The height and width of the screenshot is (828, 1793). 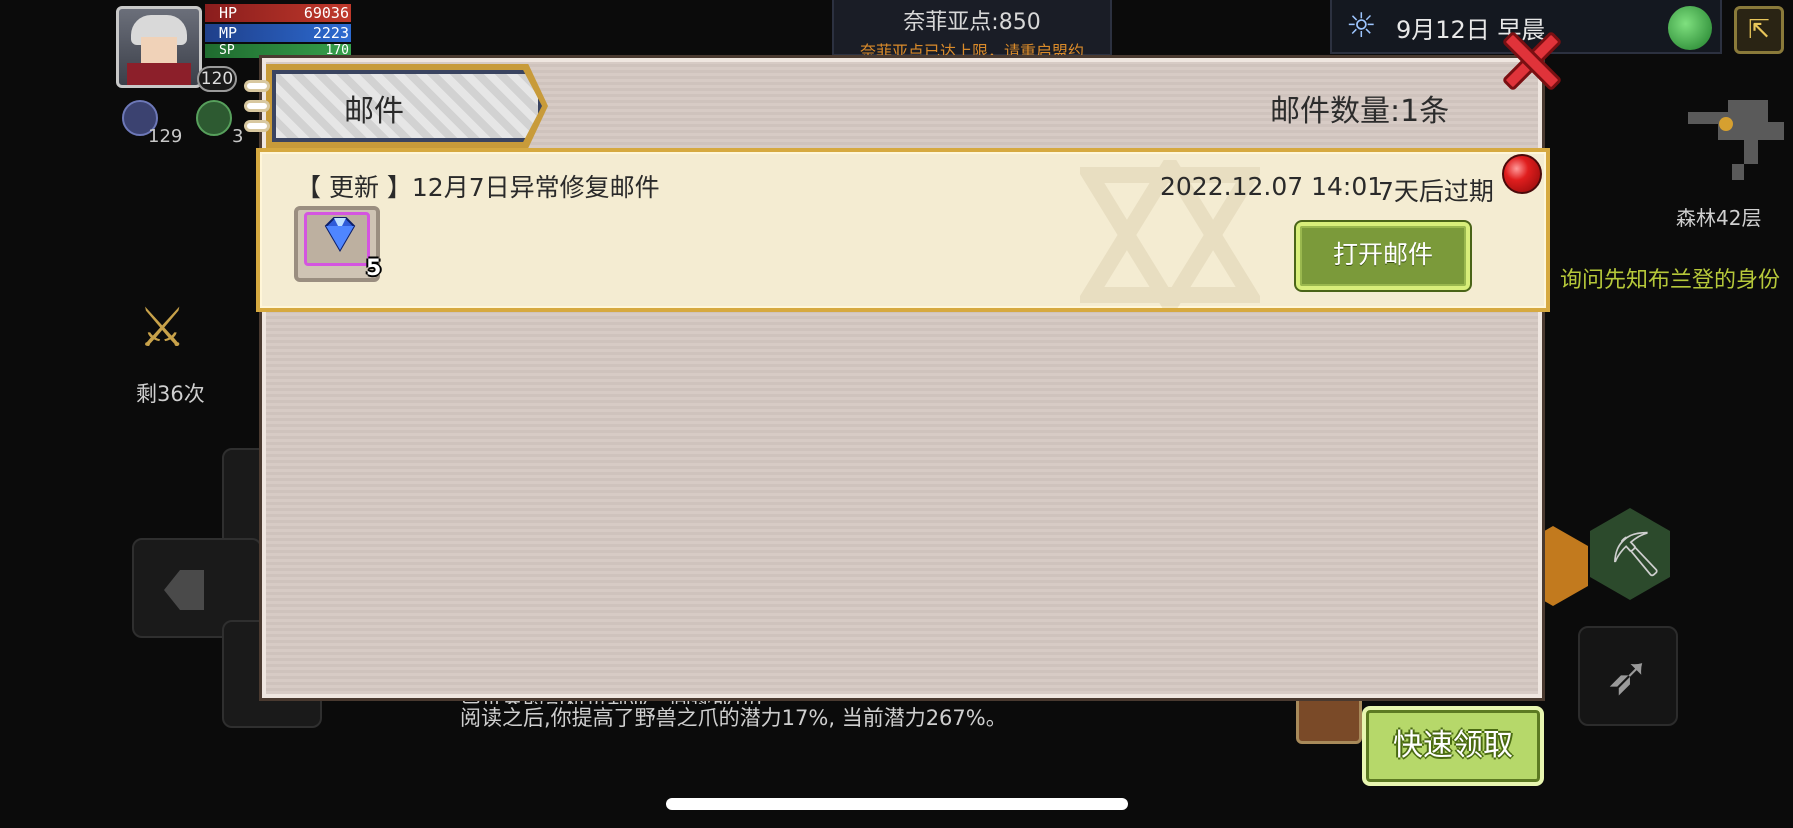 I want to click on nephia-points: 奈菲亚点:850, so click(x=972, y=22).